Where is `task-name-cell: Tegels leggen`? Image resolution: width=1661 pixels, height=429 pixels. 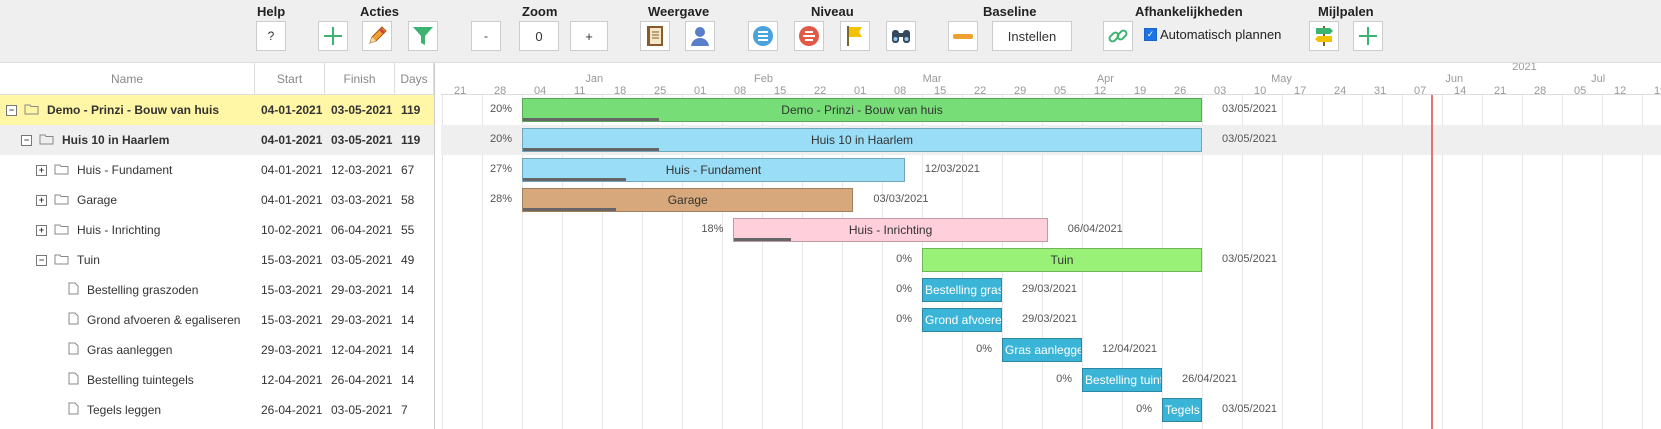
task-name-cell: Tegels leggen is located at coordinates (106, 410).